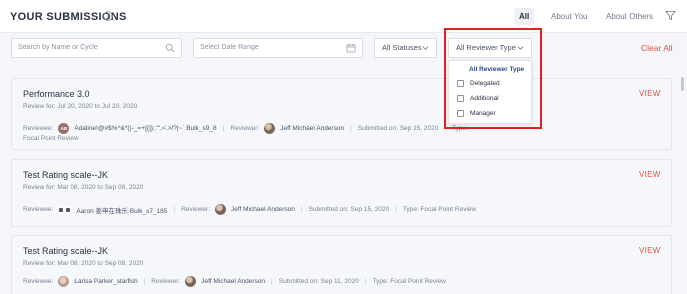 The height and width of the screenshot is (294, 687). I want to click on tab-all: All, so click(524, 16).